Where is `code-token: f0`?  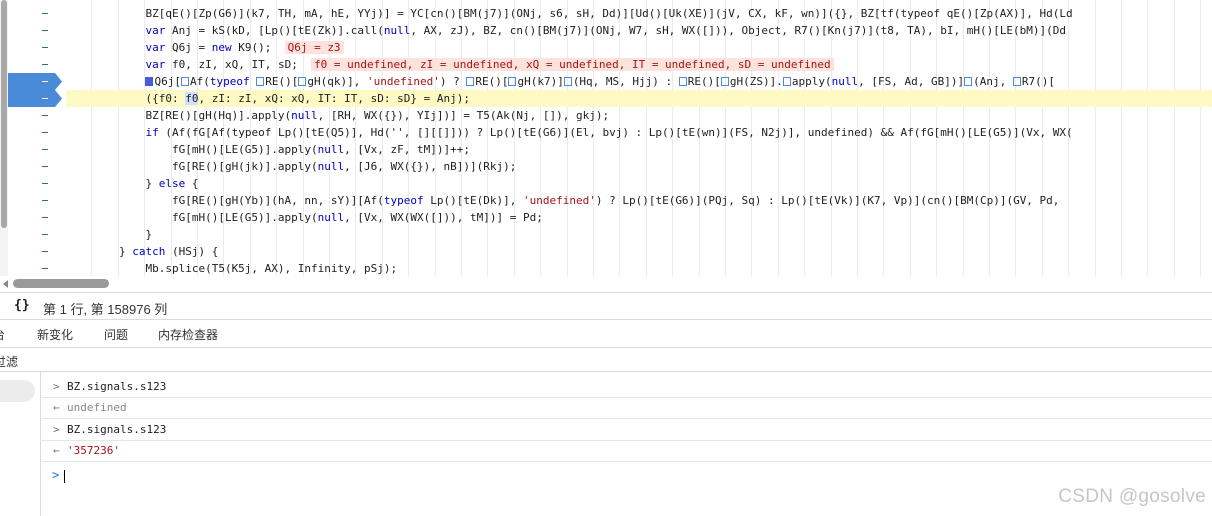 code-token: f0 is located at coordinates (192, 98).